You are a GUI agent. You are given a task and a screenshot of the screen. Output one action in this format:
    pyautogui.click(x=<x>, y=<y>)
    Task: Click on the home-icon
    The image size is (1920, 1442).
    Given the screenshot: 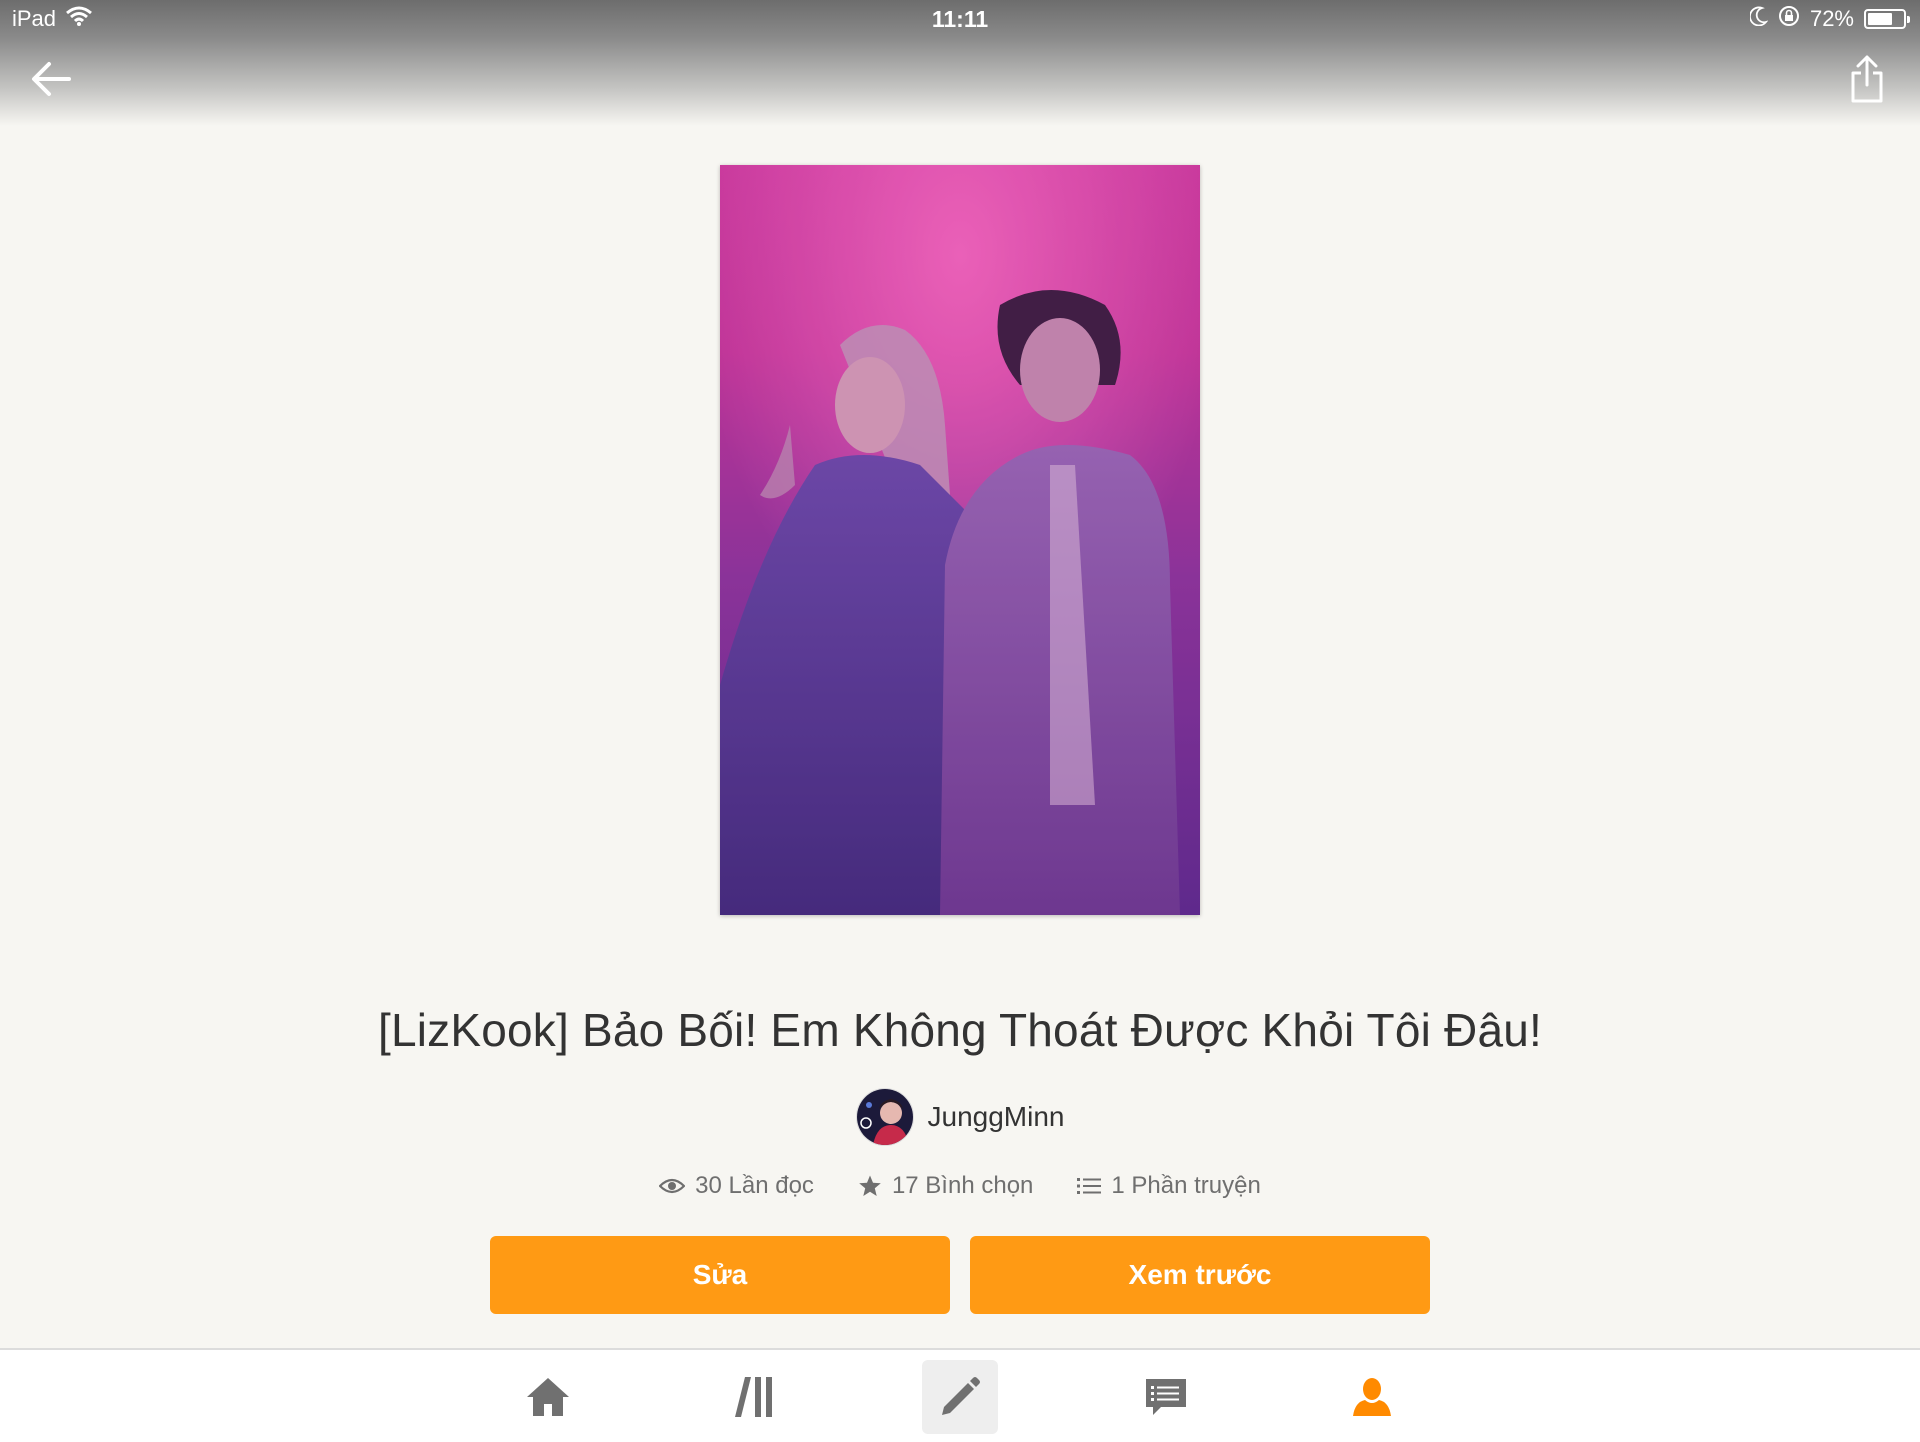 What is the action you would take?
    pyautogui.click(x=548, y=1397)
    